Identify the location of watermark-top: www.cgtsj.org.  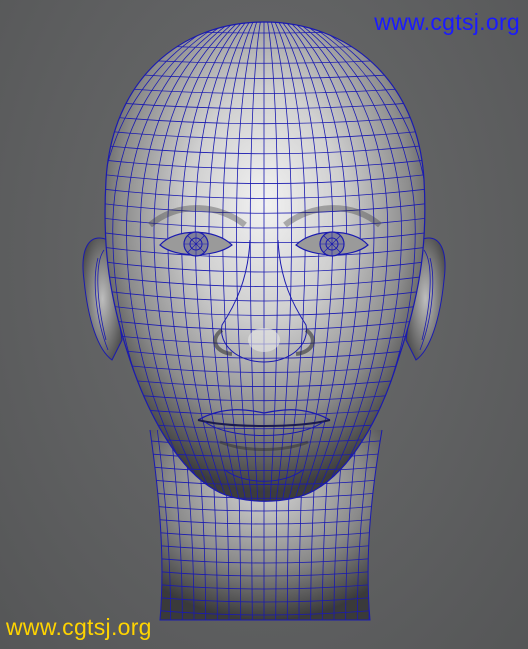
(447, 22).